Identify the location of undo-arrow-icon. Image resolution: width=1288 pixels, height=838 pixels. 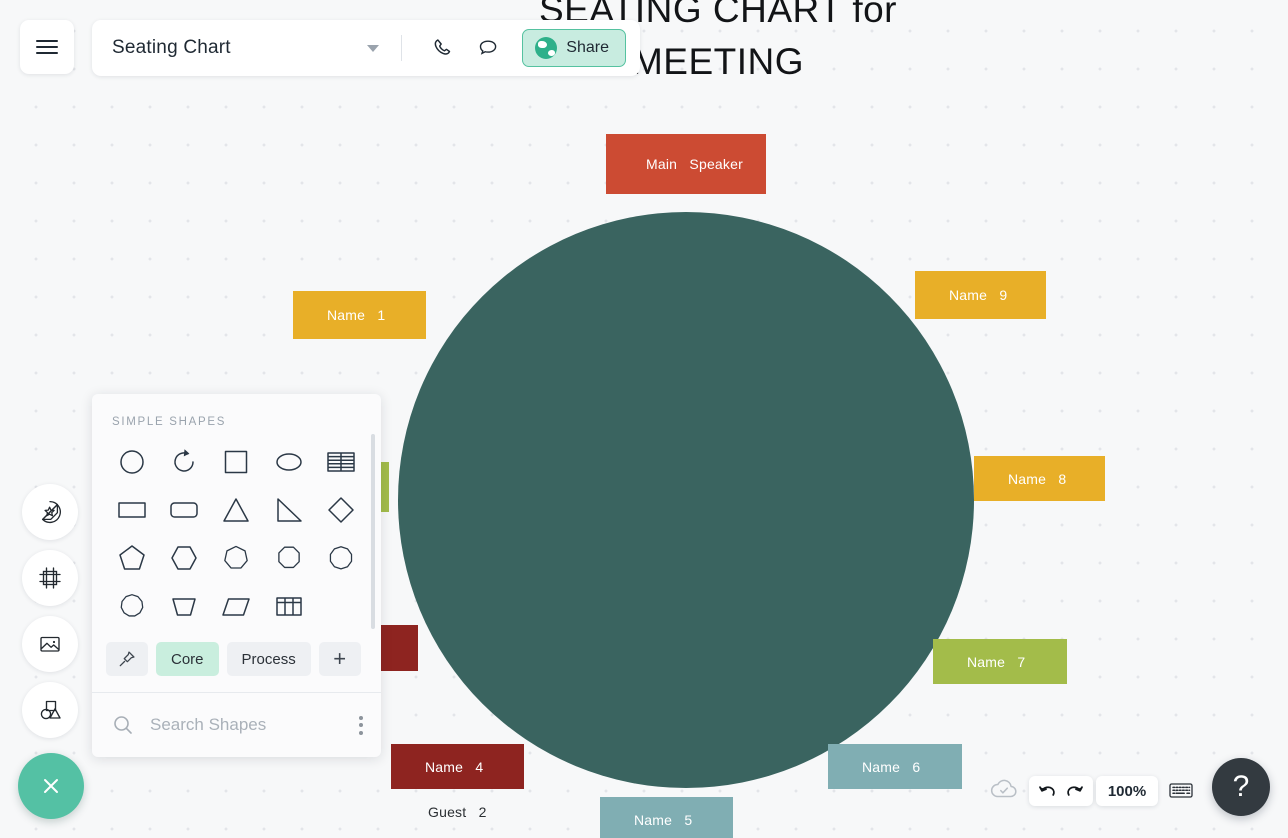
(1048, 791).